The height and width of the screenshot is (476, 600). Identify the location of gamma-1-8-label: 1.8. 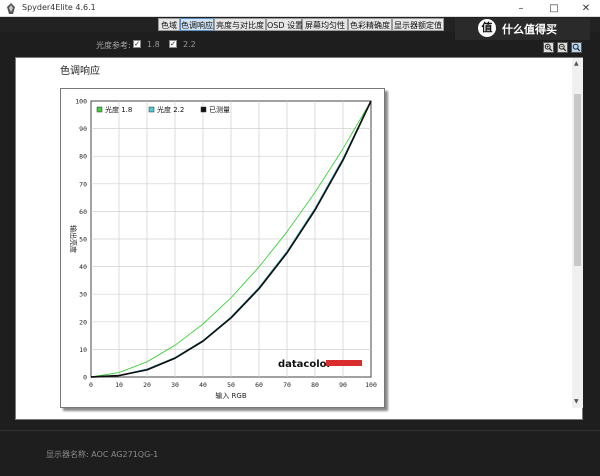
(153, 44).